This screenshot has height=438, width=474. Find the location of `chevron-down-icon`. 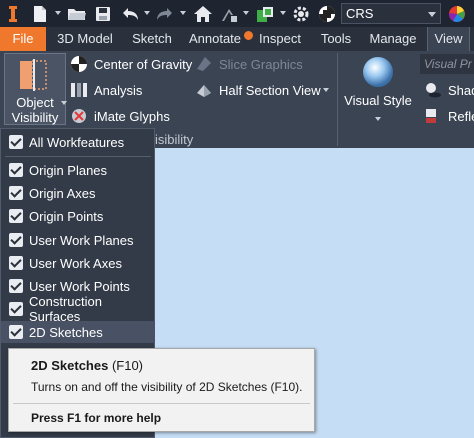

chevron-down-icon is located at coordinates (432, 14).